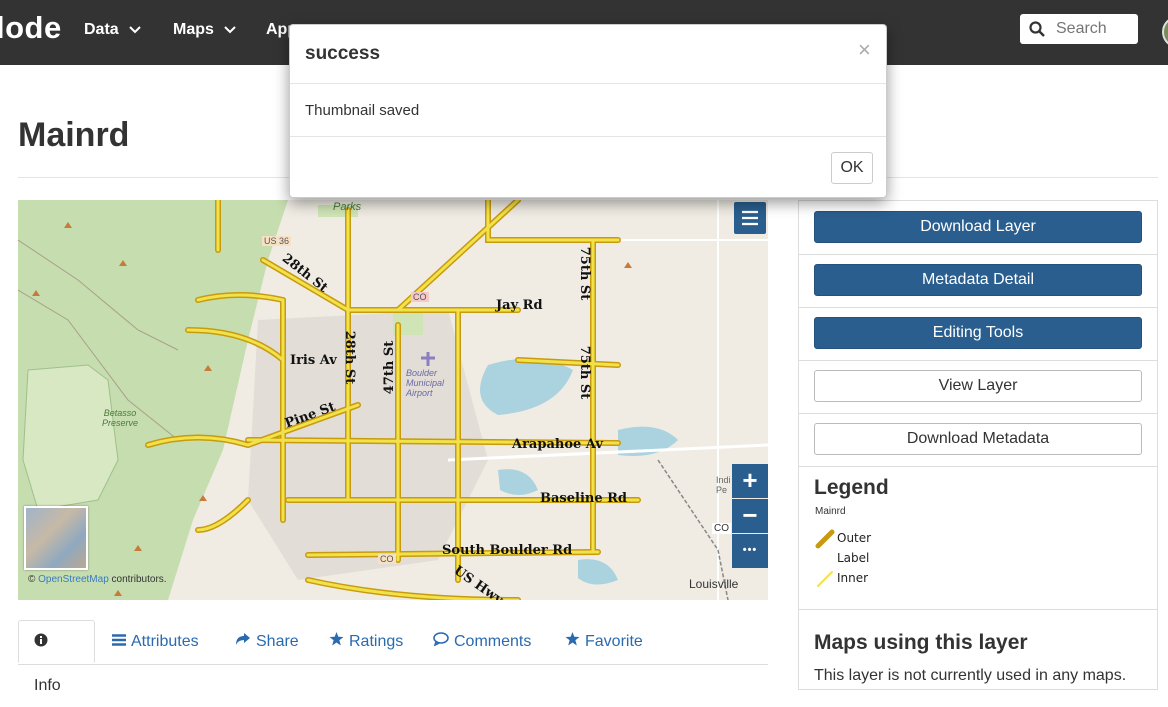  I want to click on basemap-thumbnail, so click(56, 538).